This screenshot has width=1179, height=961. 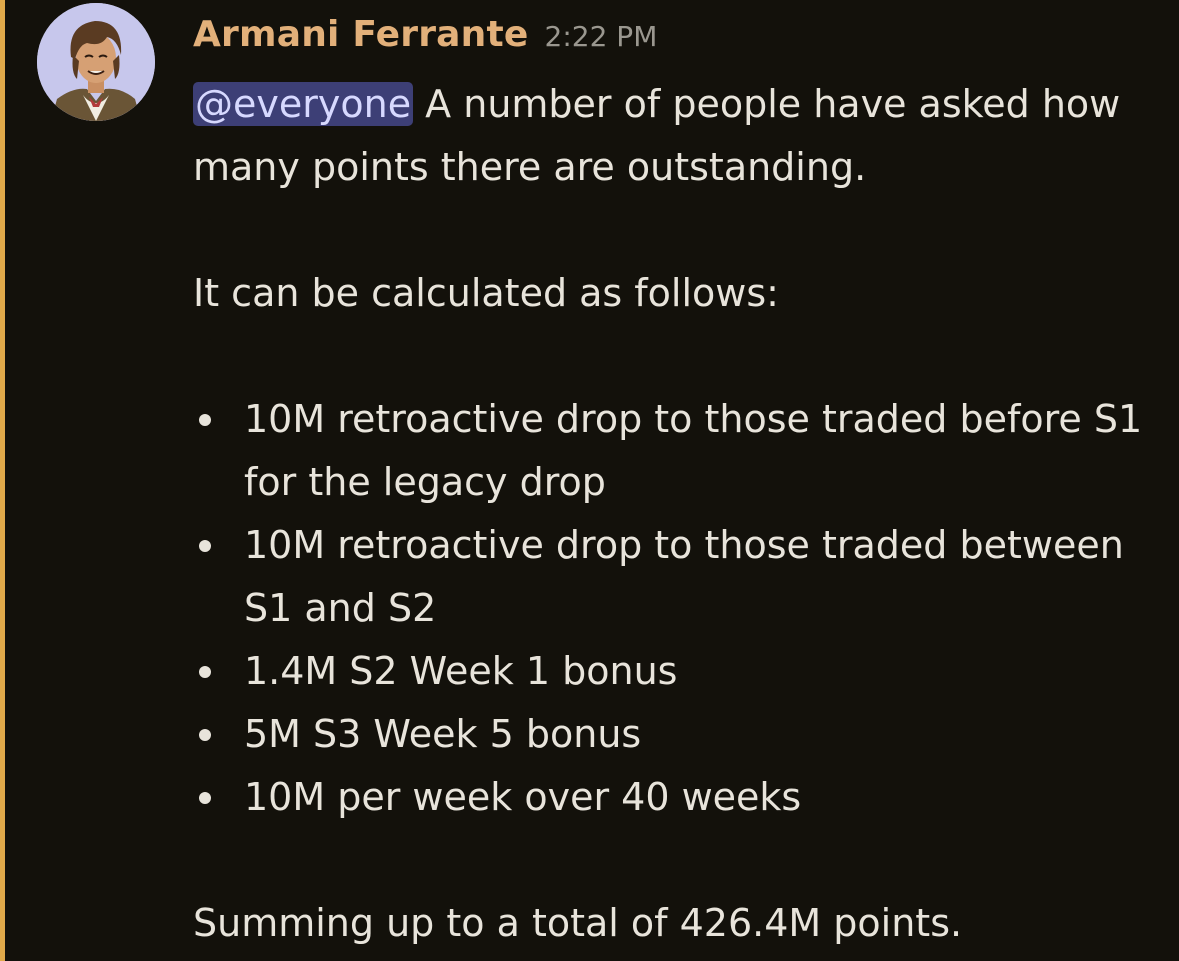 I want to click on list-item: 1.4M S2 Week 1 bonus, so click(x=678, y=671).